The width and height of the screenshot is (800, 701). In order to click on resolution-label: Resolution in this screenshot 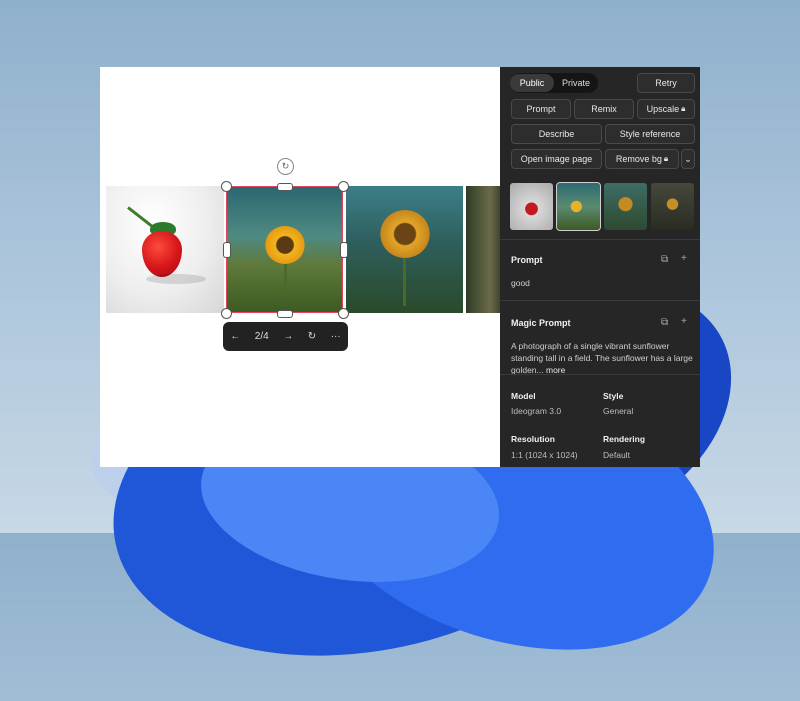, I will do `click(533, 439)`.